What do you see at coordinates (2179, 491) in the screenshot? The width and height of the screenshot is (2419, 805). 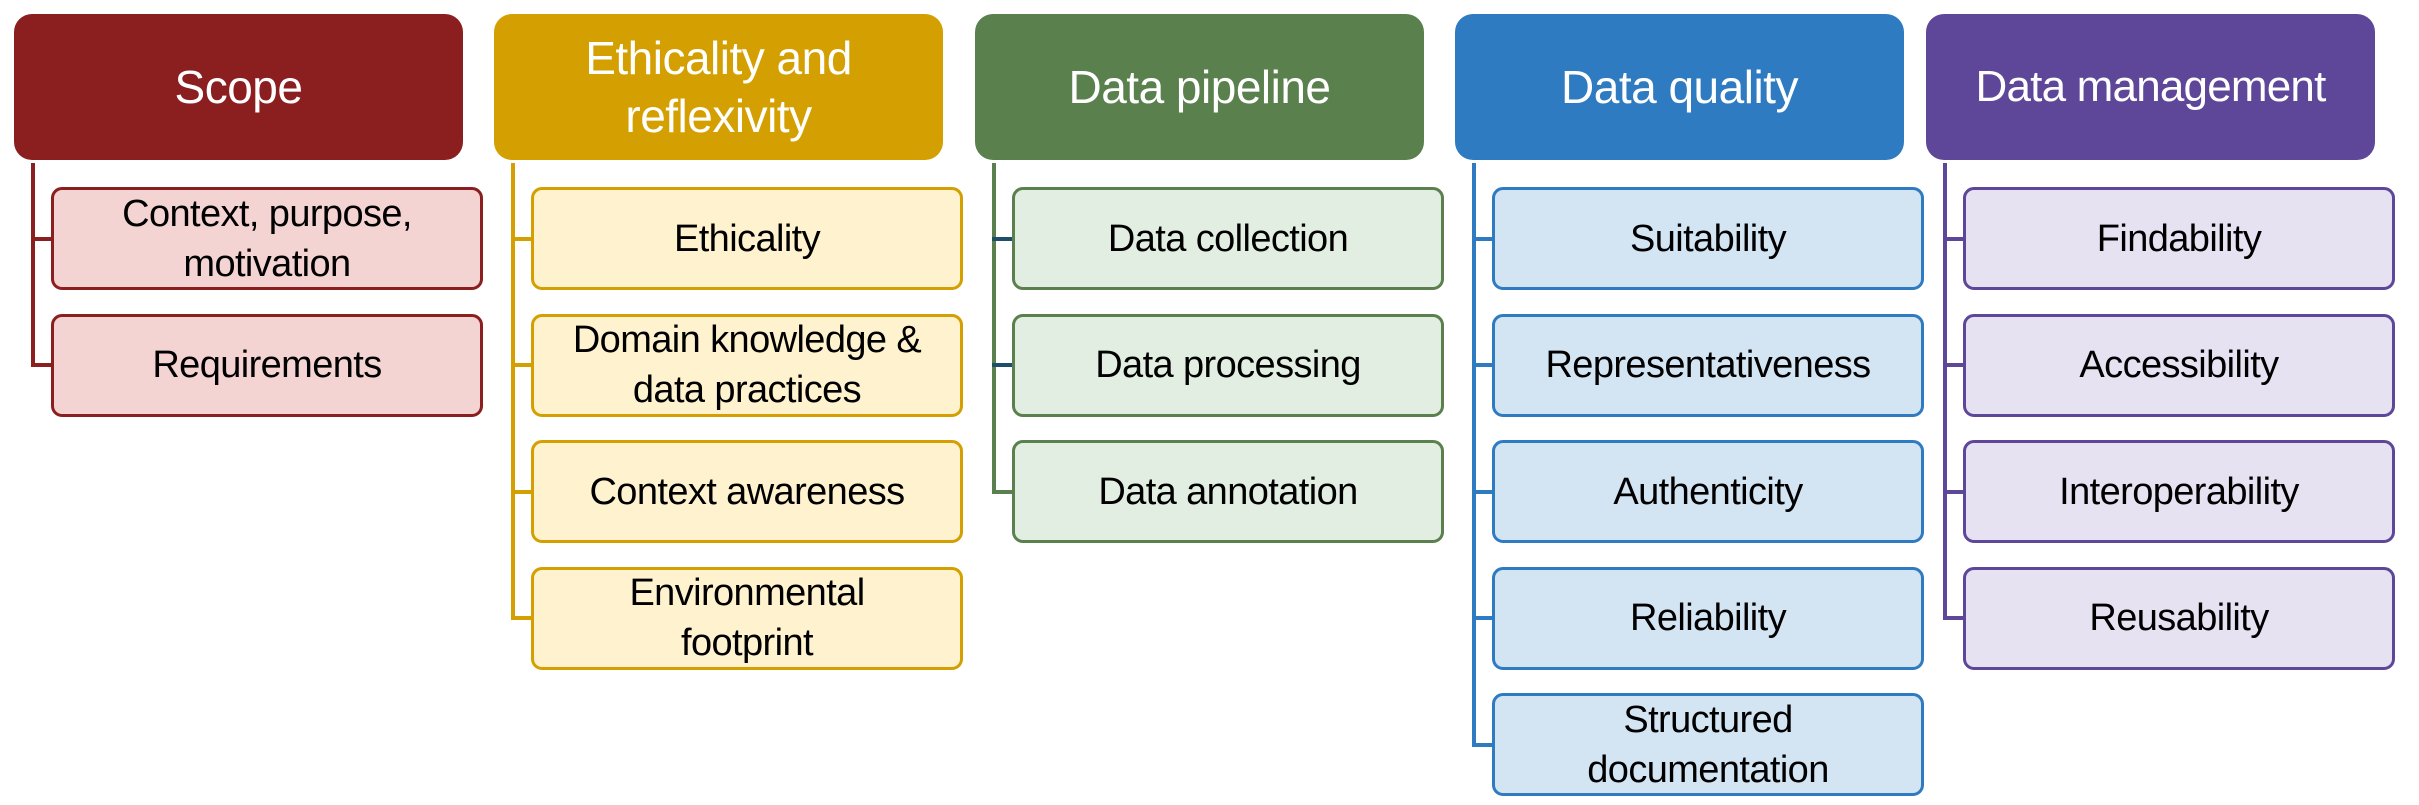 I see `category-item-interoperability: Interoperability` at bounding box center [2179, 491].